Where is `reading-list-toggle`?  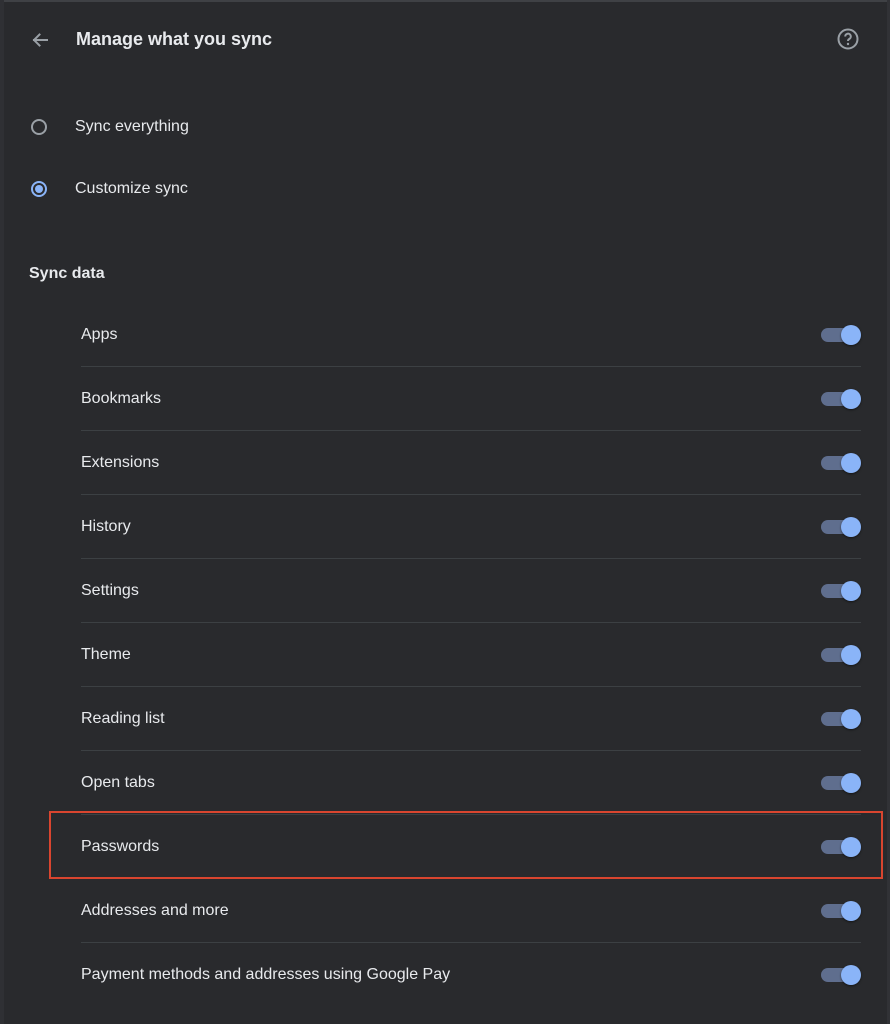 reading-list-toggle is located at coordinates (841, 719).